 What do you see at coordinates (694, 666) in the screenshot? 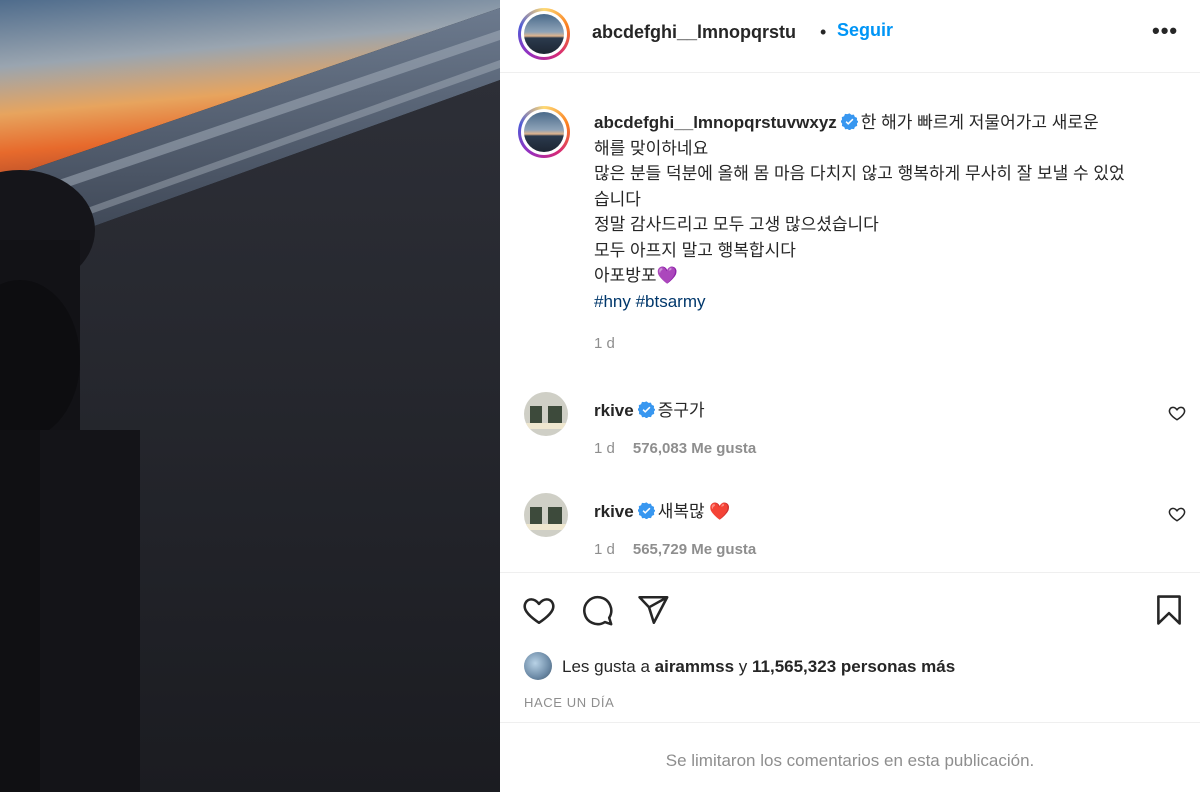
I see `liker-username: airammss` at bounding box center [694, 666].